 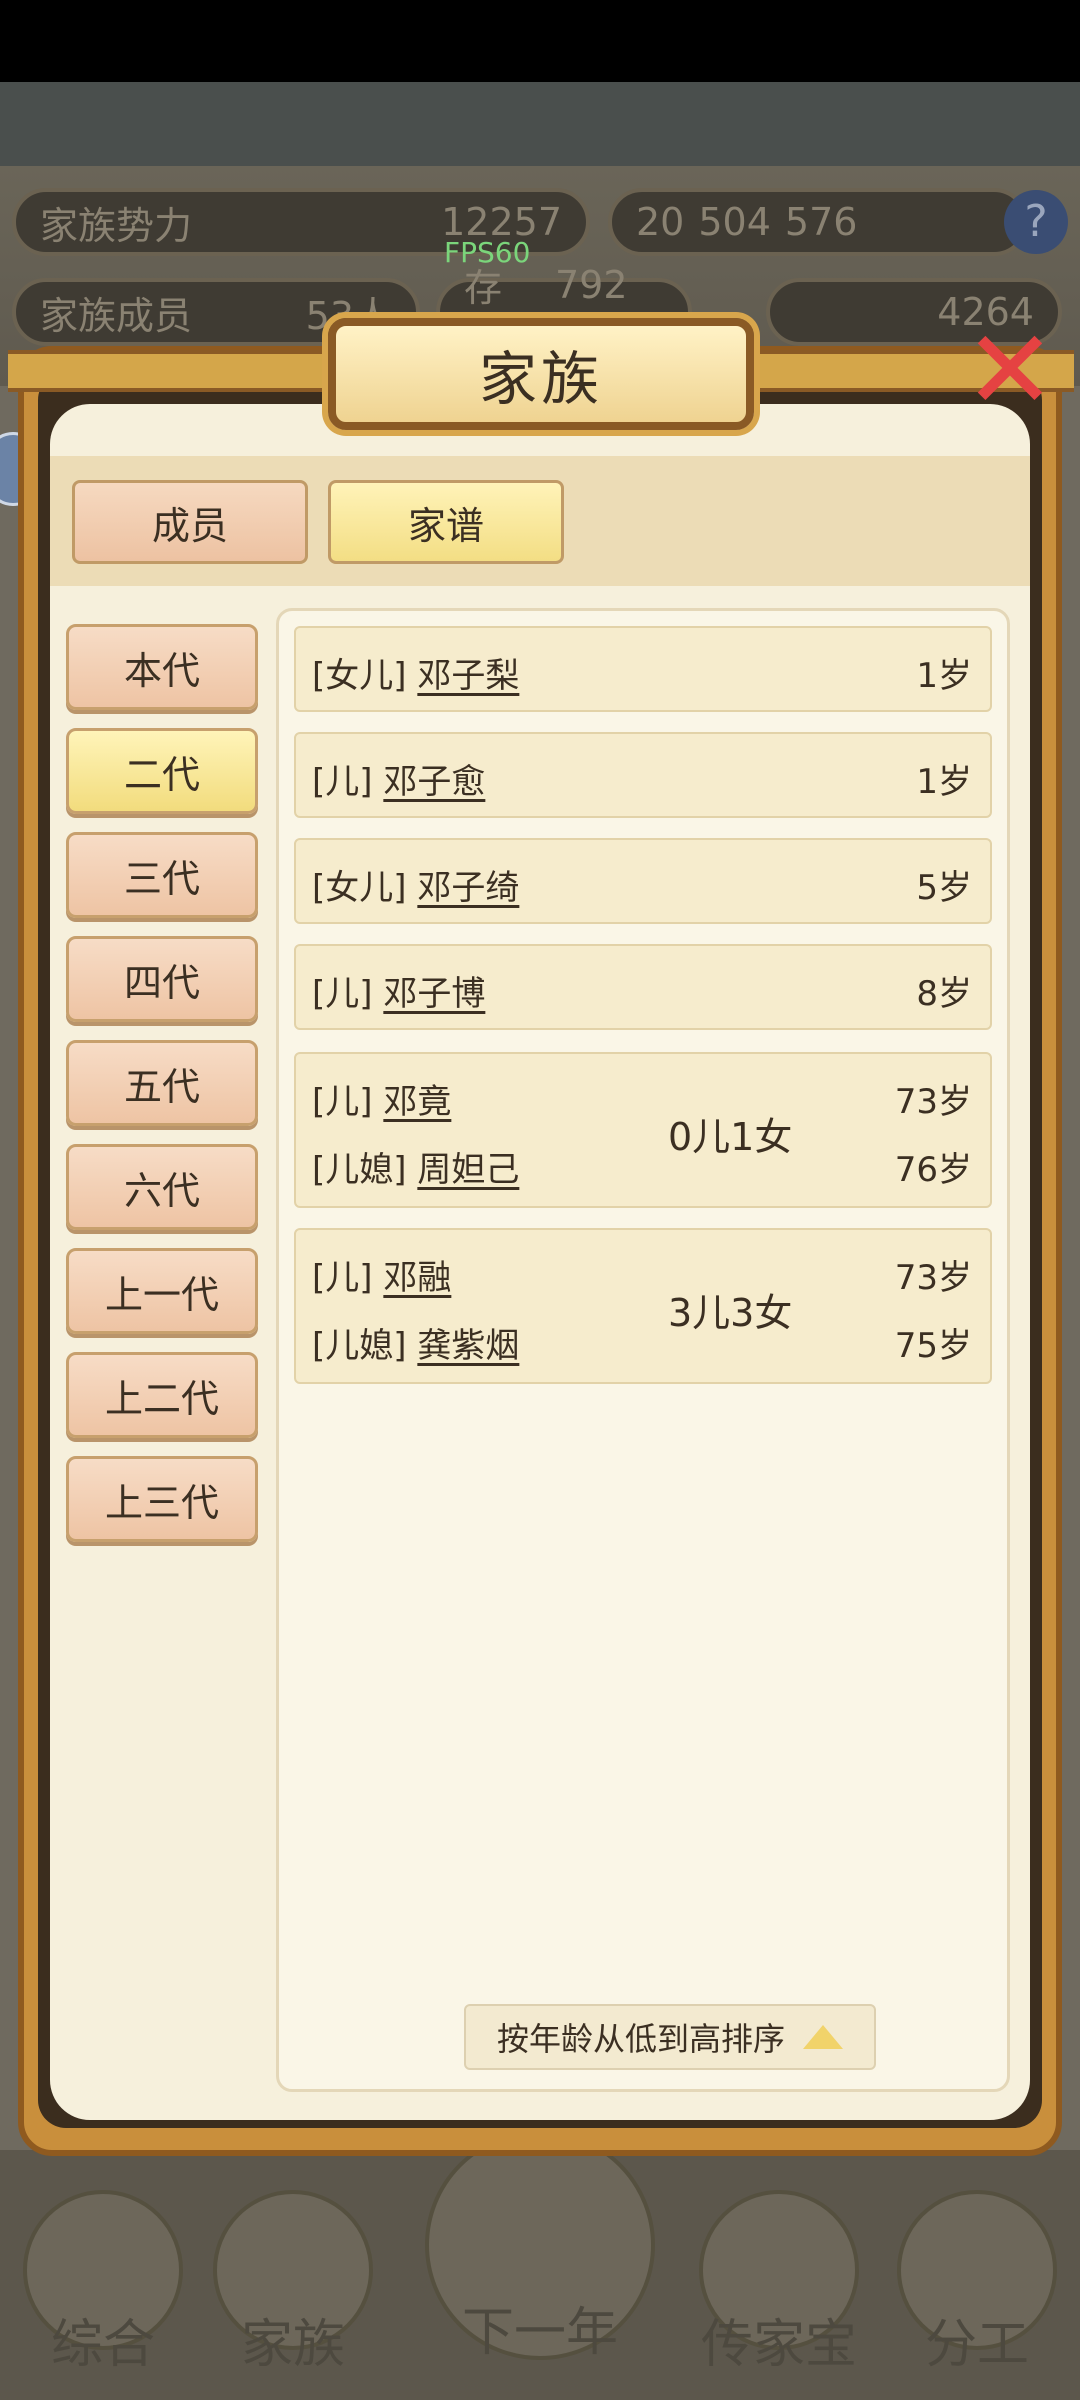 What do you see at coordinates (1010, 370) in the screenshot?
I see `close-icon: ✕` at bounding box center [1010, 370].